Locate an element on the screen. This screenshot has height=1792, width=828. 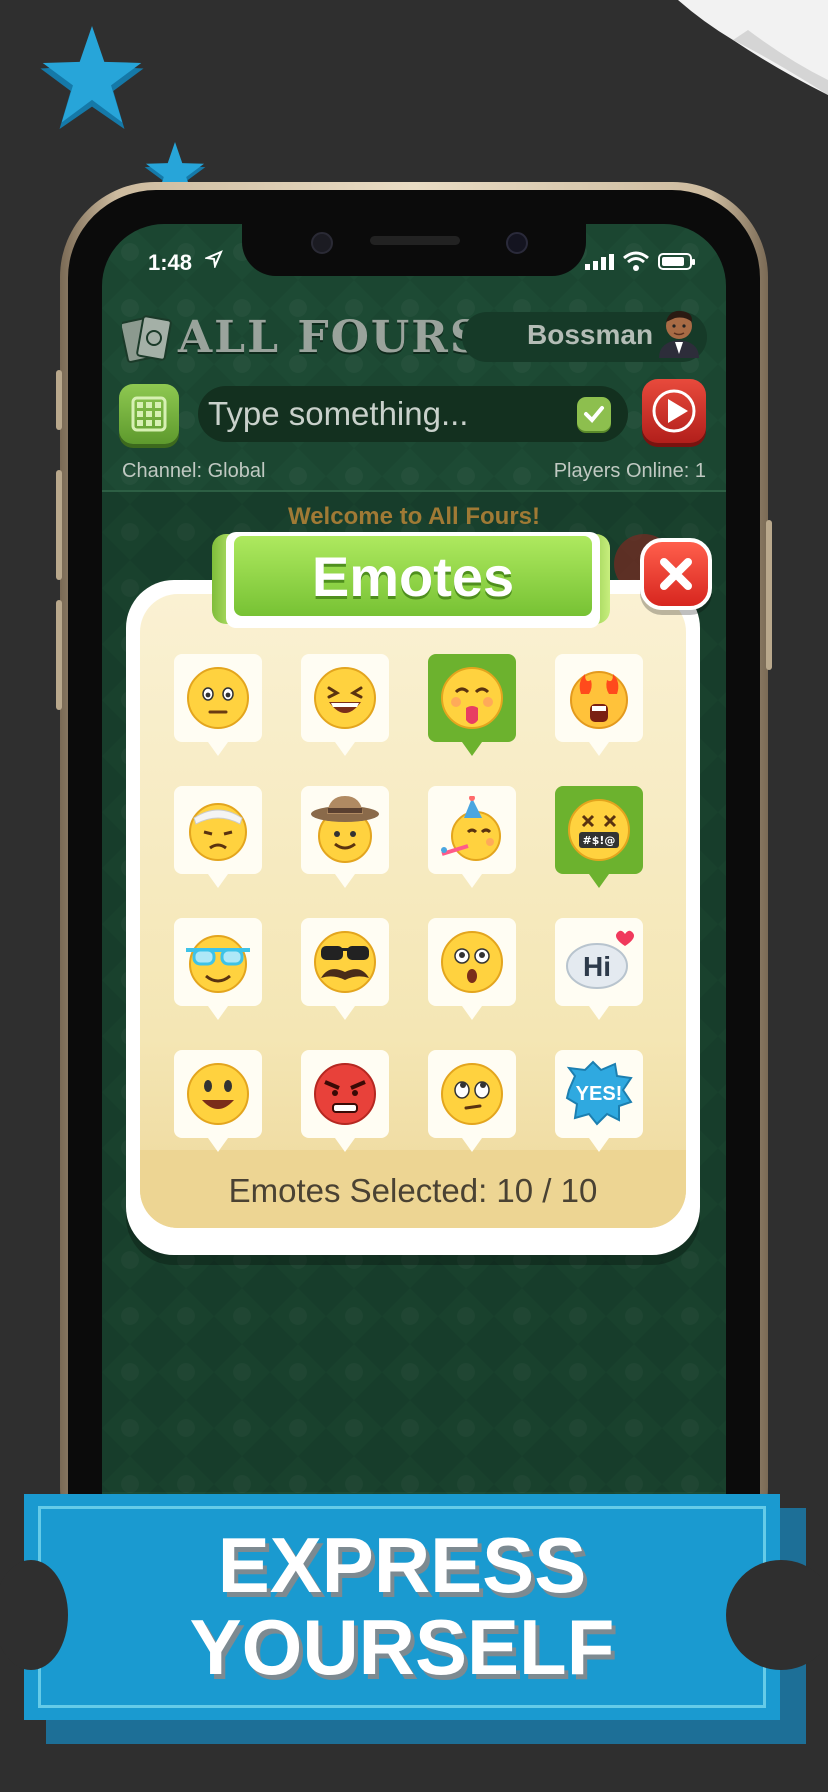
cellular-signal-icon is located at coordinates (599, 262).